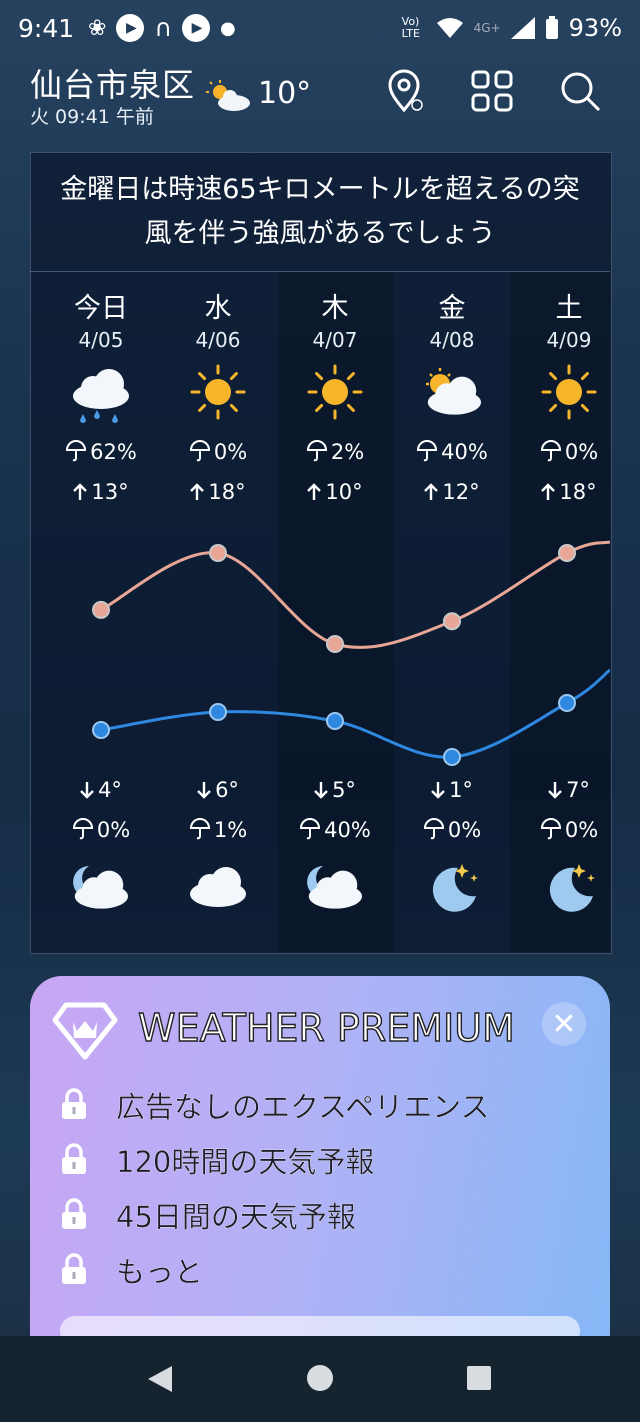 This screenshot has width=640, height=1422. I want to click on day-rain-cloud-icon, so click(101, 394).